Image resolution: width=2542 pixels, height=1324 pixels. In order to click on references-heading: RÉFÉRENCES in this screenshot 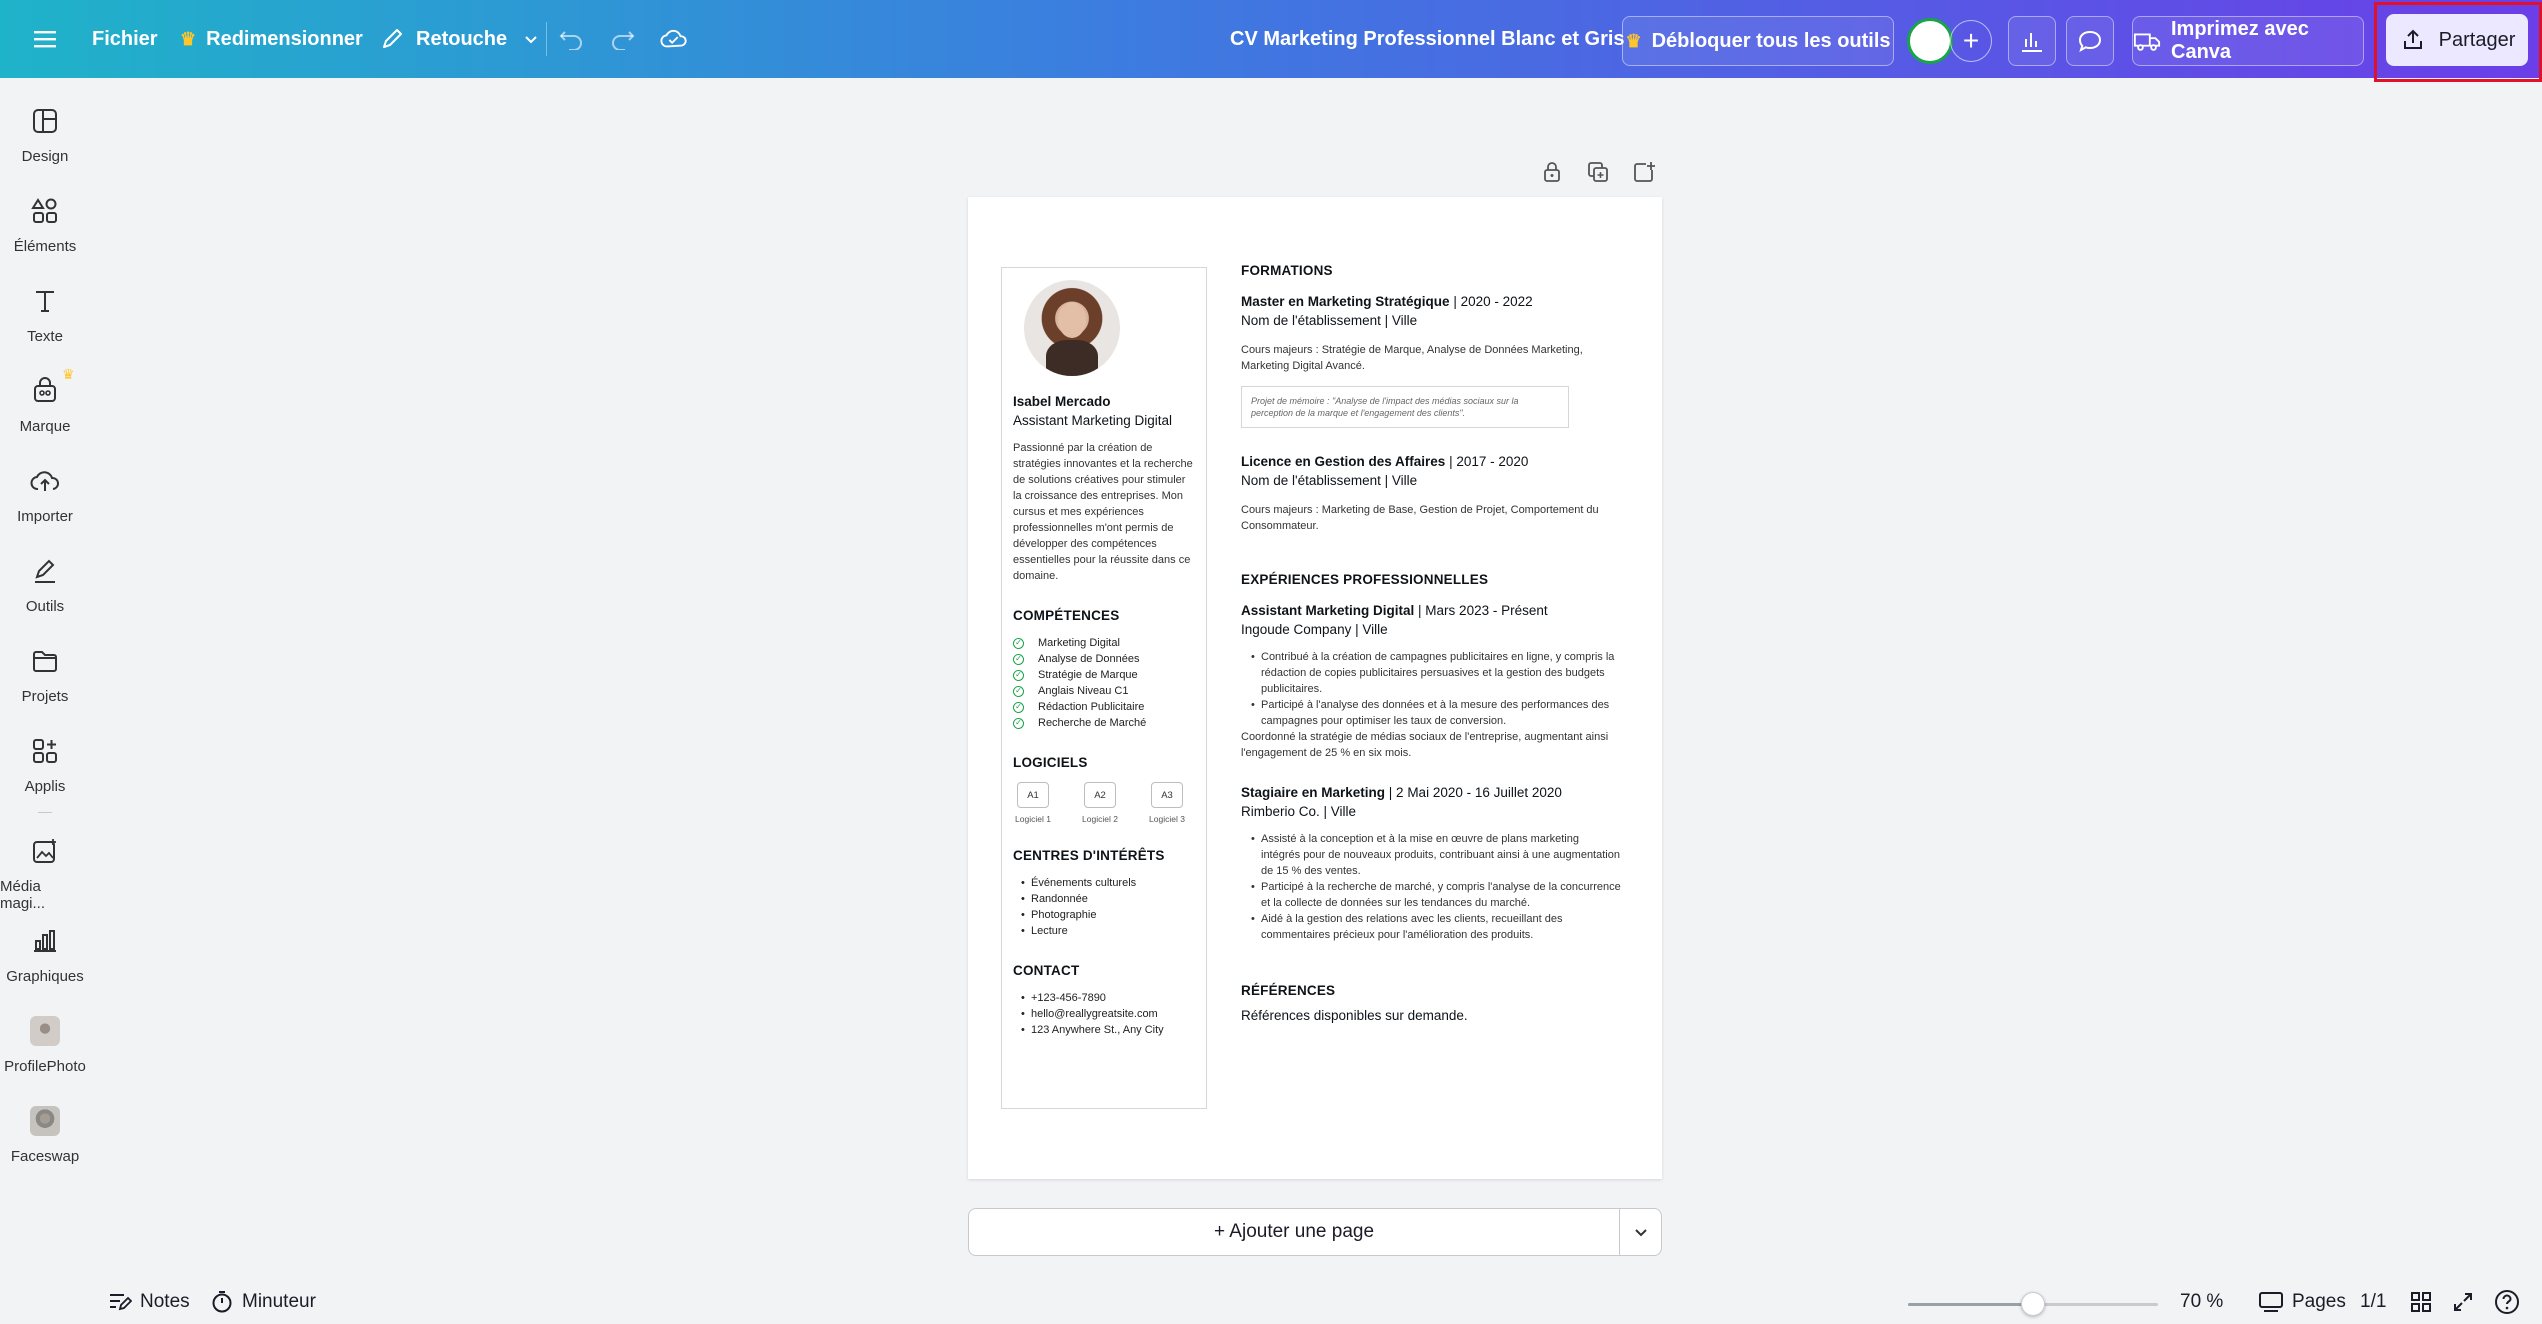, I will do `click(1431, 990)`.